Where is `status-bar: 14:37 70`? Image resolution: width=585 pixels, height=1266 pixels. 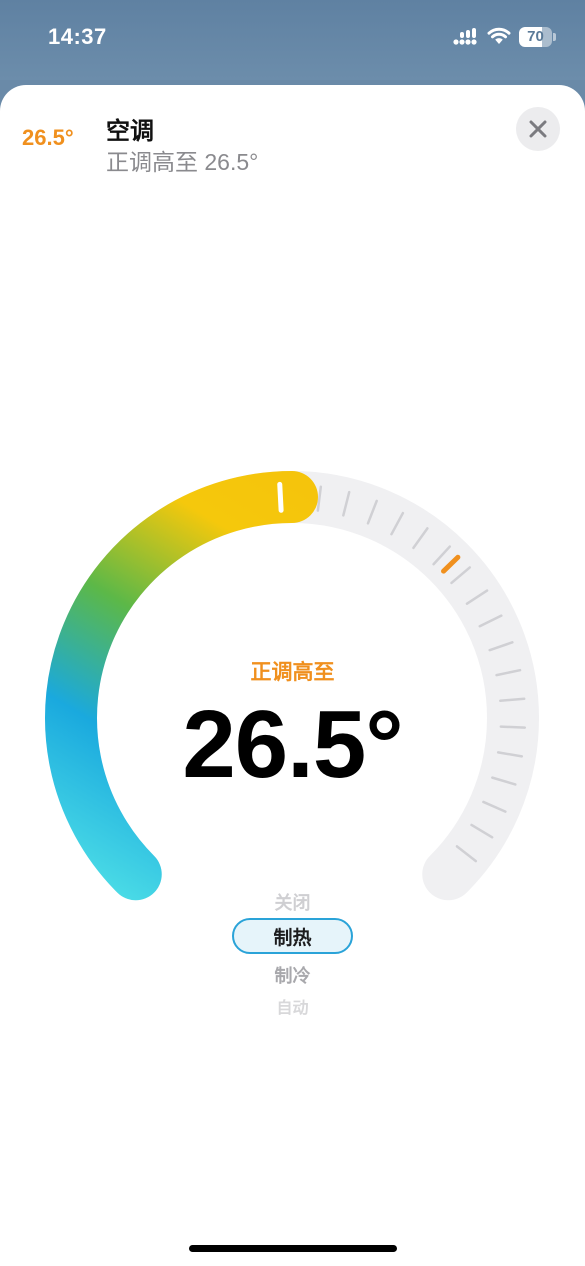 status-bar: 14:37 70 is located at coordinates (292, 40).